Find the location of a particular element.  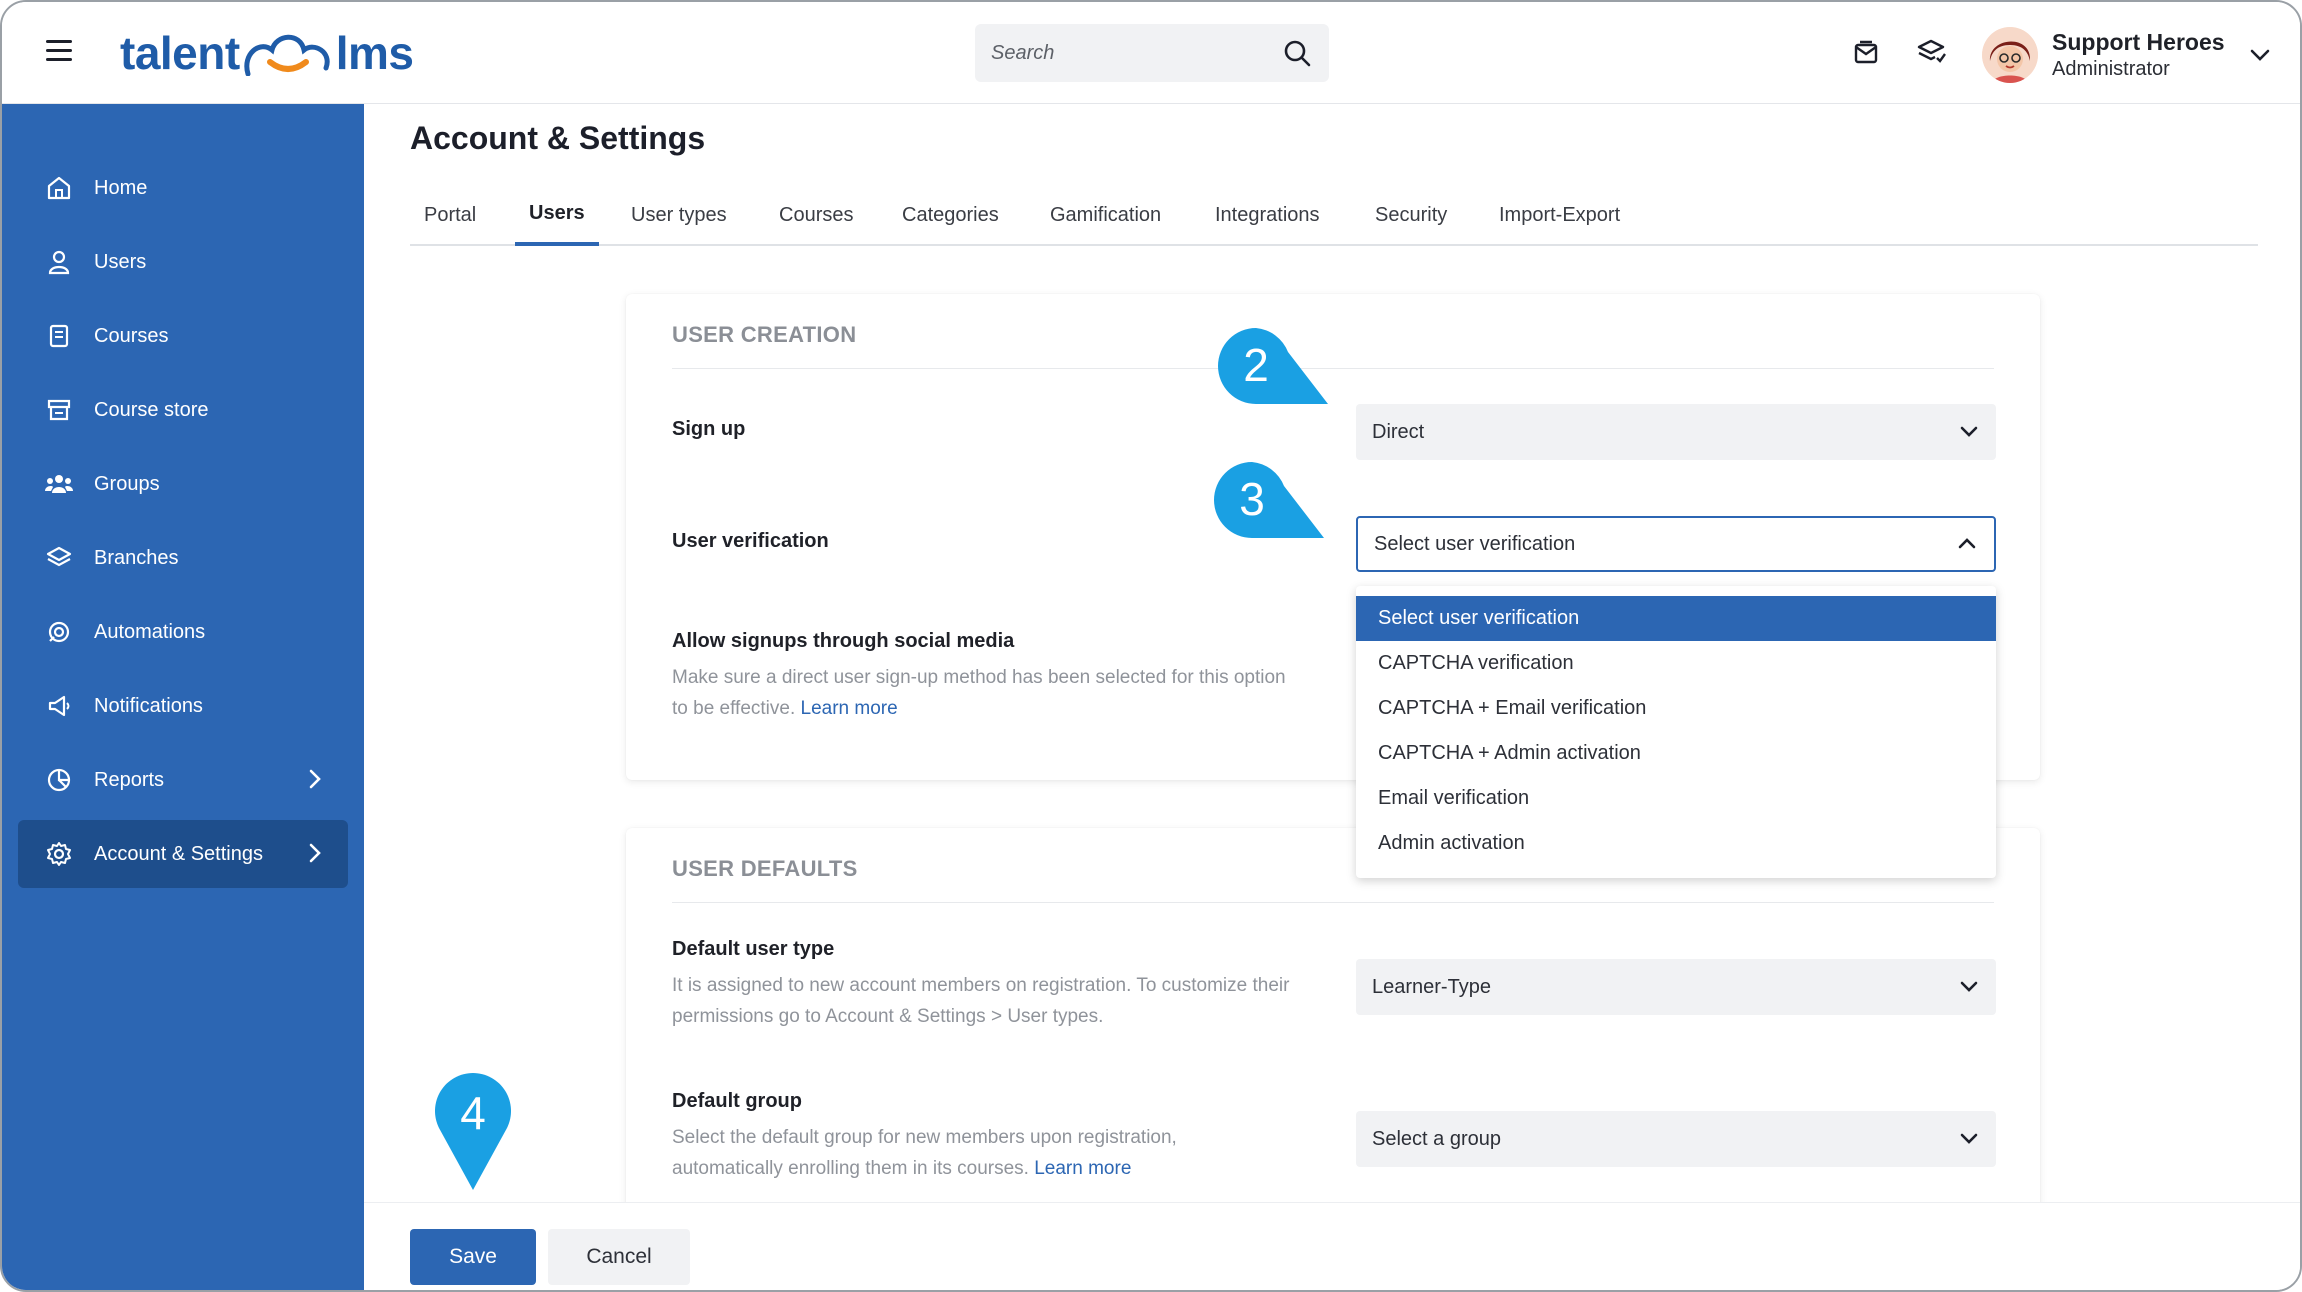

user-role: Administrator is located at coordinates (2111, 68).